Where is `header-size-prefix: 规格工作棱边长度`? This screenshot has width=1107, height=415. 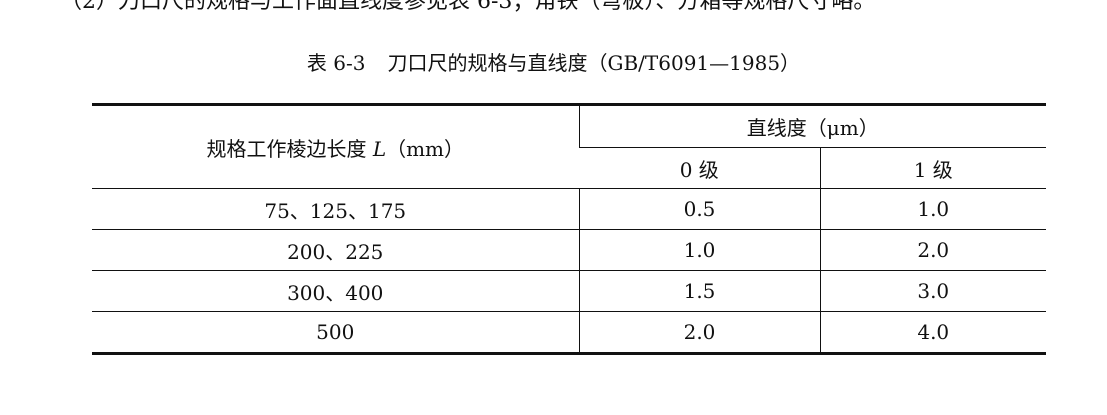 header-size-prefix: 规格工作棱边长度 is located at coordinates (289, 148).